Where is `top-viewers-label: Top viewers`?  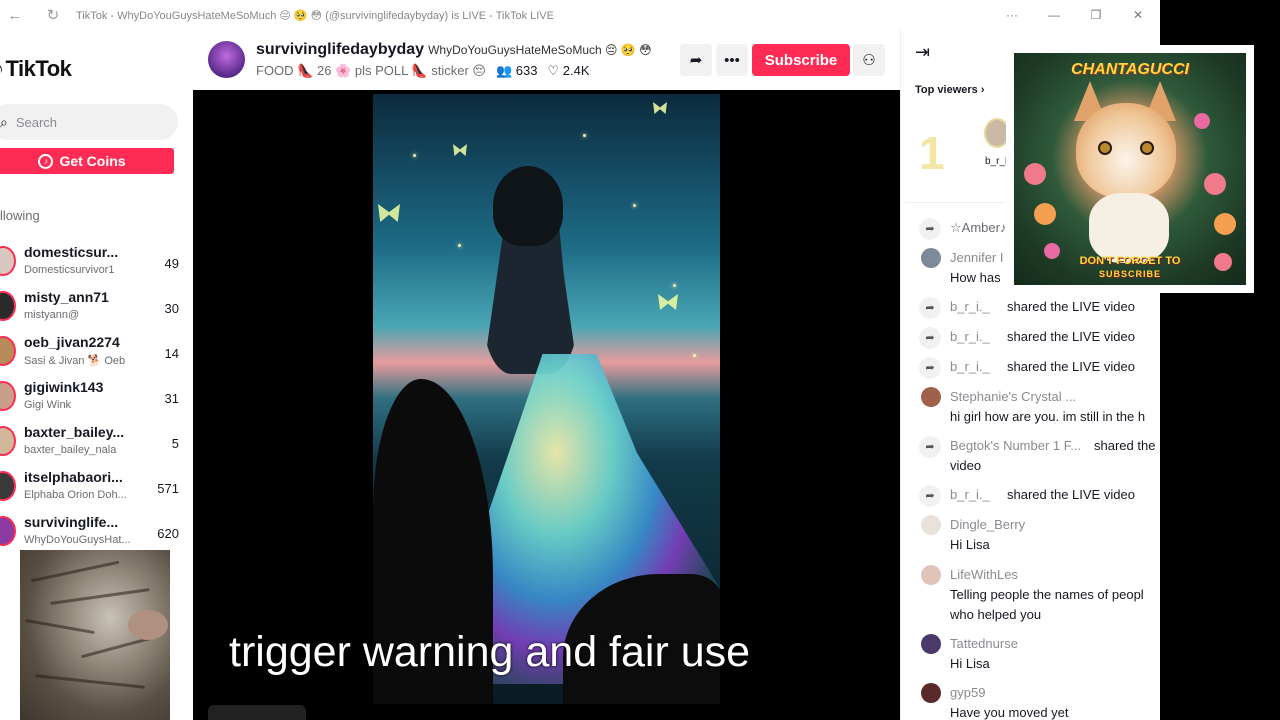
top-viewers-label: Top viewers is located at coordinates (946, 90).